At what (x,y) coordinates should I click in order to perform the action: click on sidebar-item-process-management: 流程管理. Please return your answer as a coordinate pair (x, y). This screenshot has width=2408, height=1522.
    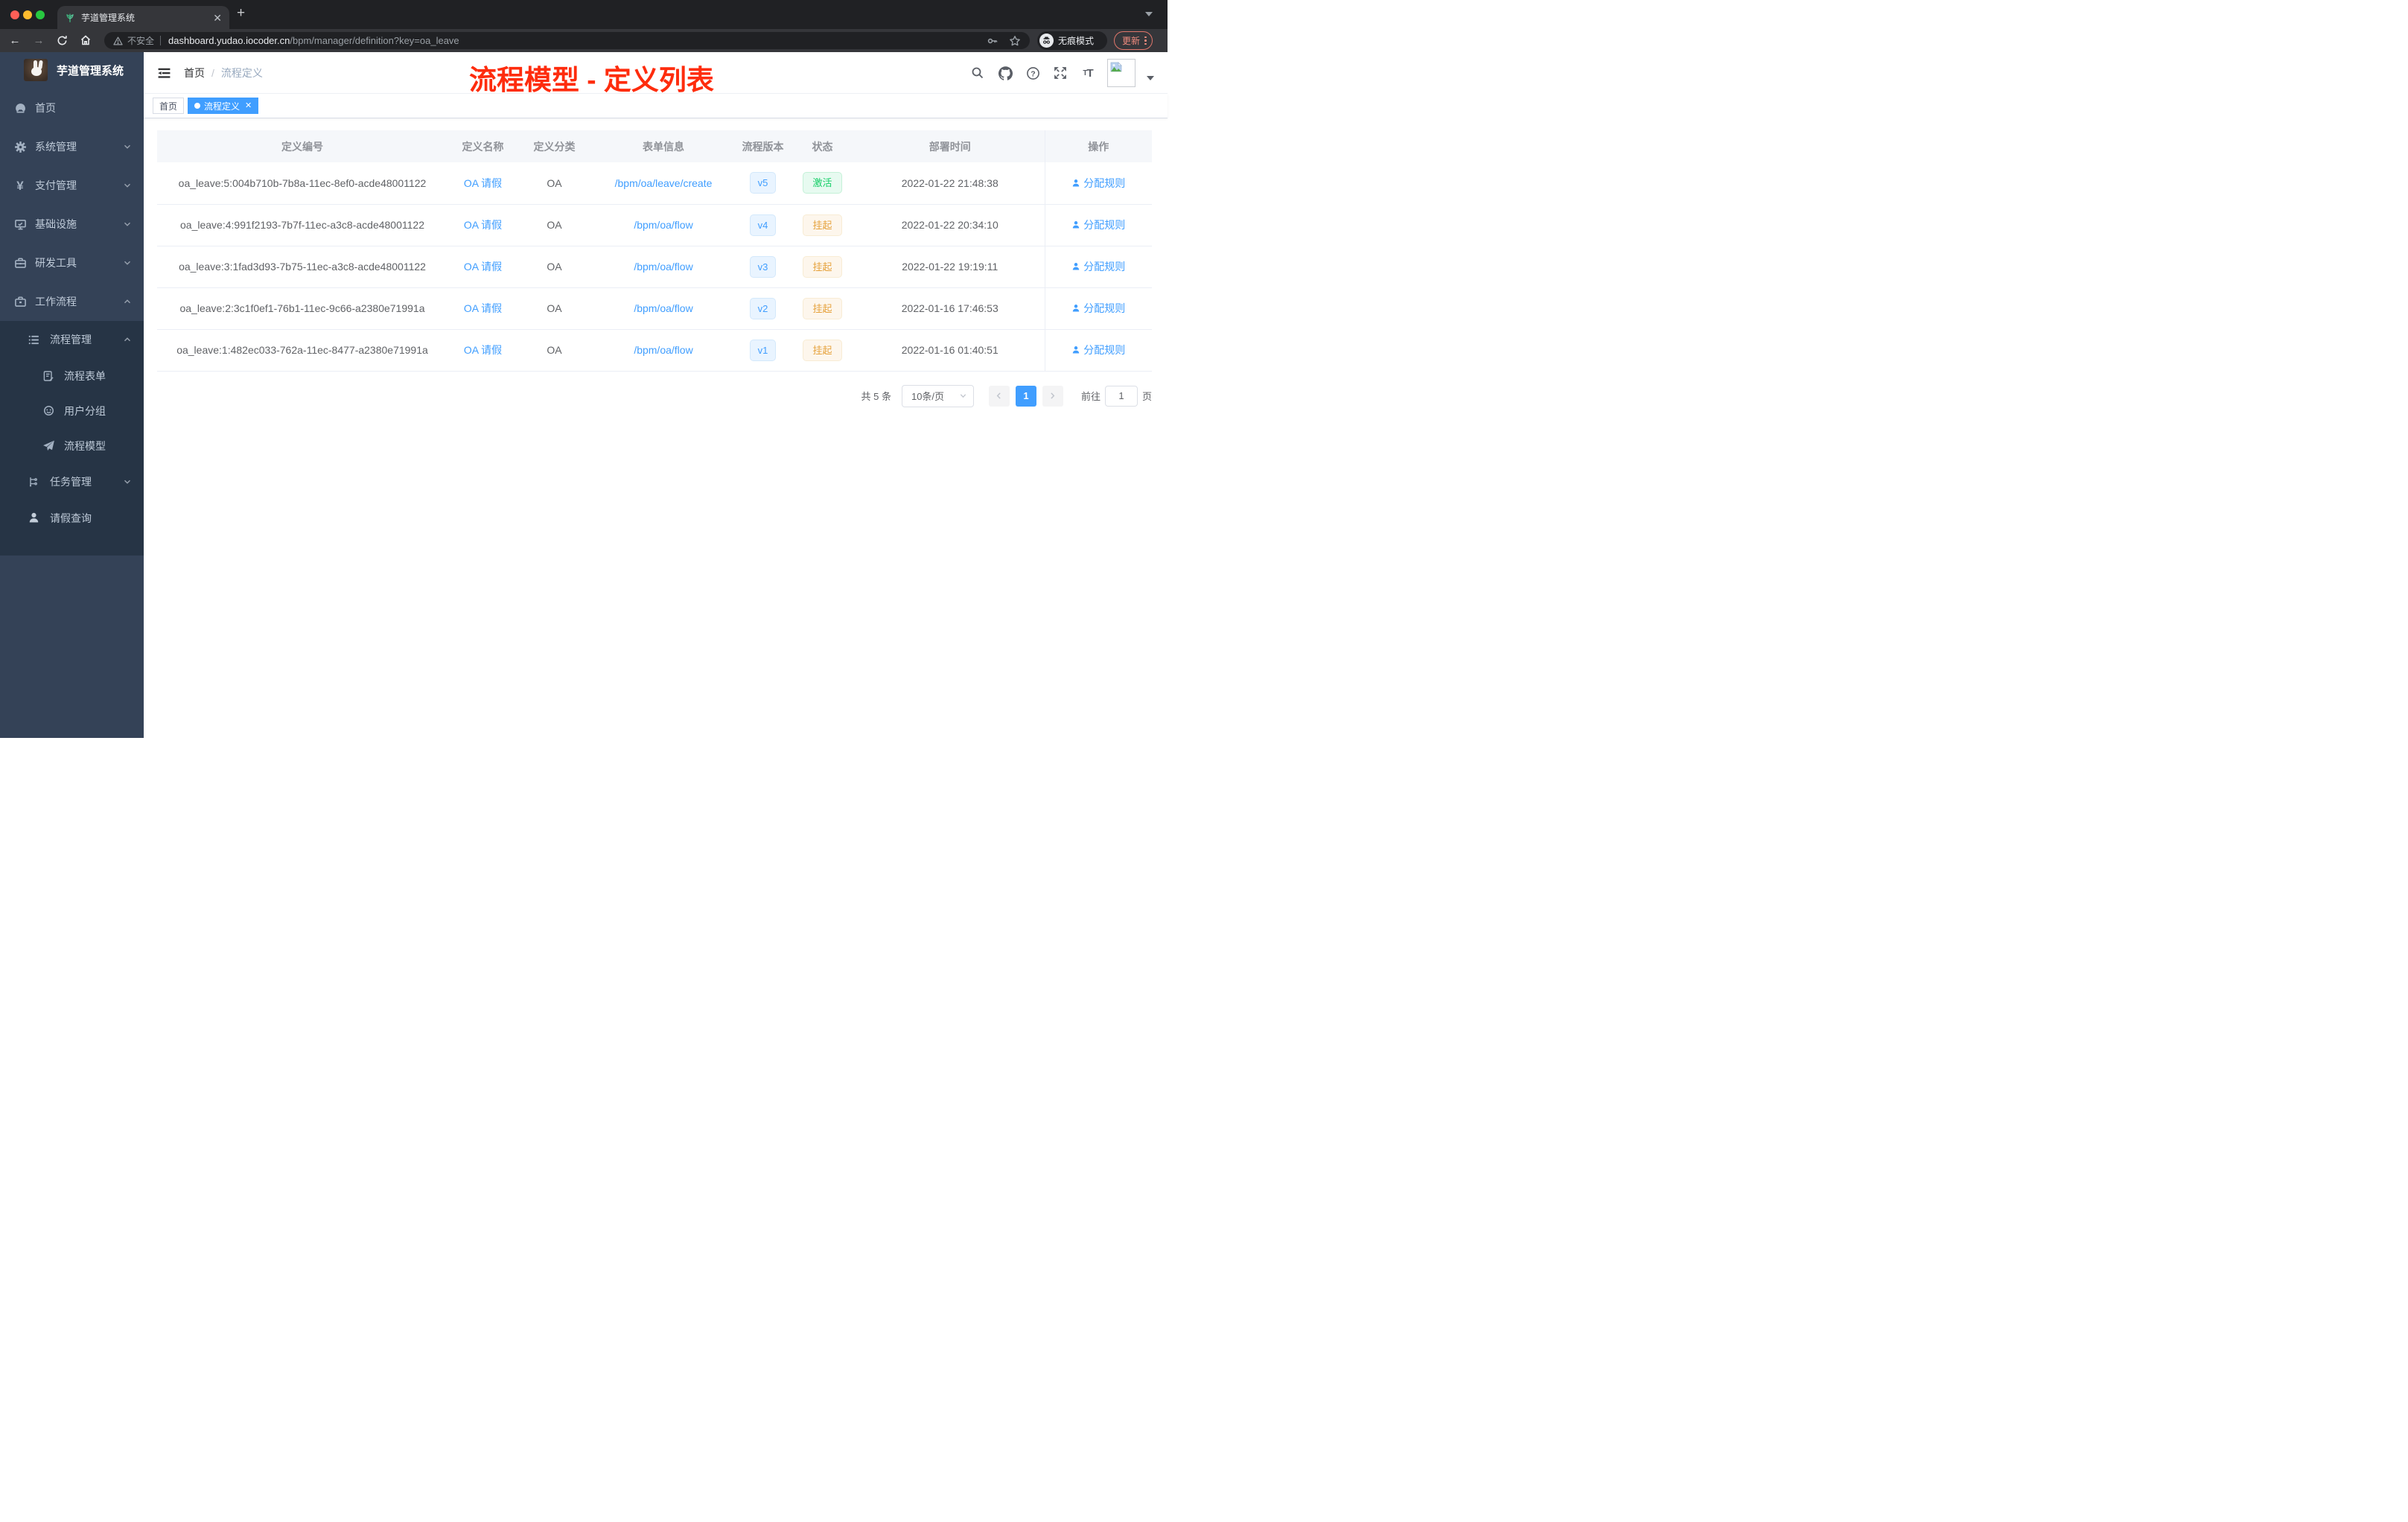
    Looking at the image, I should click on (72, 339).